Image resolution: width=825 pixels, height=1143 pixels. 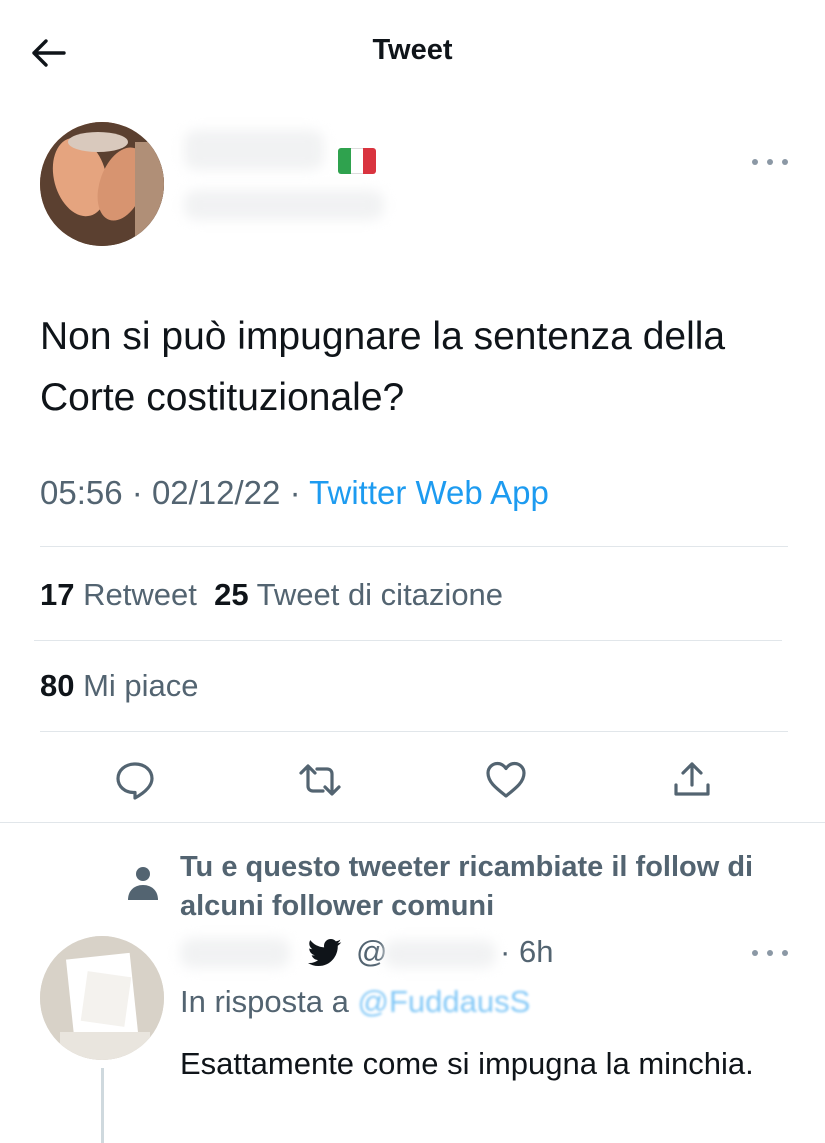 What do you see at coordinates (231, 594) in the screenshot?
I see `quote-count: 25` at bounding box center [231, 594].